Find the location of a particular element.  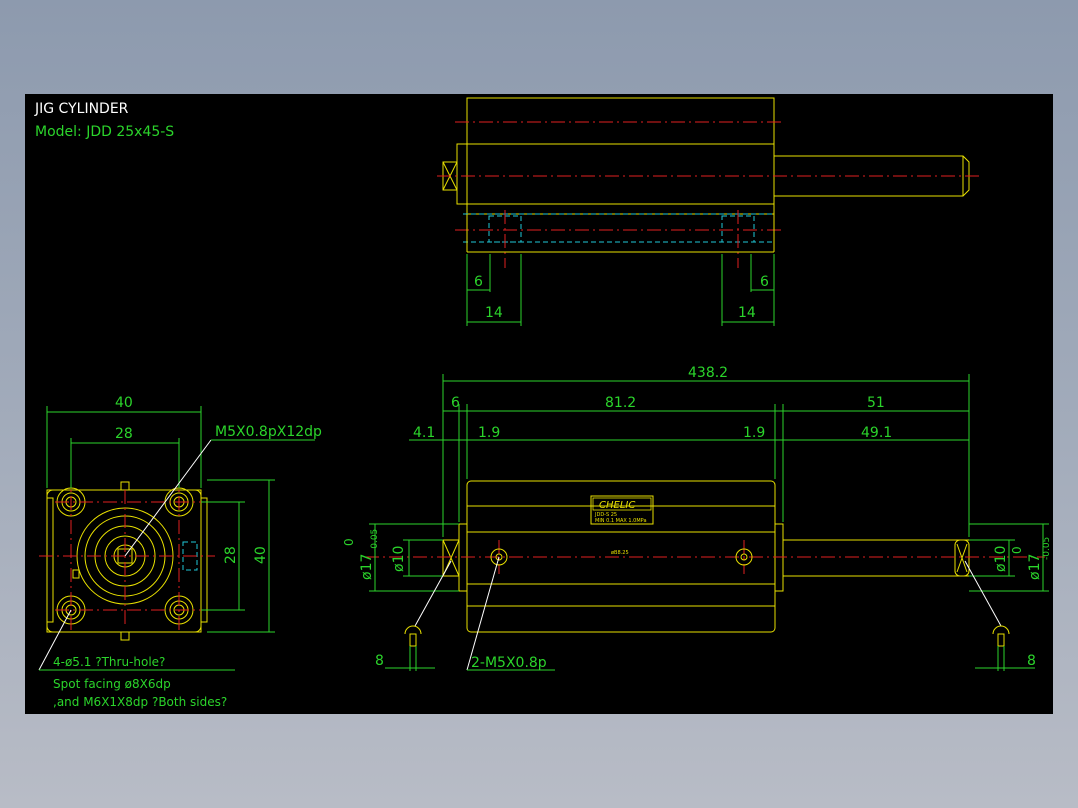

dim-4-1: 4.1 is located at coordinates (424, 433).